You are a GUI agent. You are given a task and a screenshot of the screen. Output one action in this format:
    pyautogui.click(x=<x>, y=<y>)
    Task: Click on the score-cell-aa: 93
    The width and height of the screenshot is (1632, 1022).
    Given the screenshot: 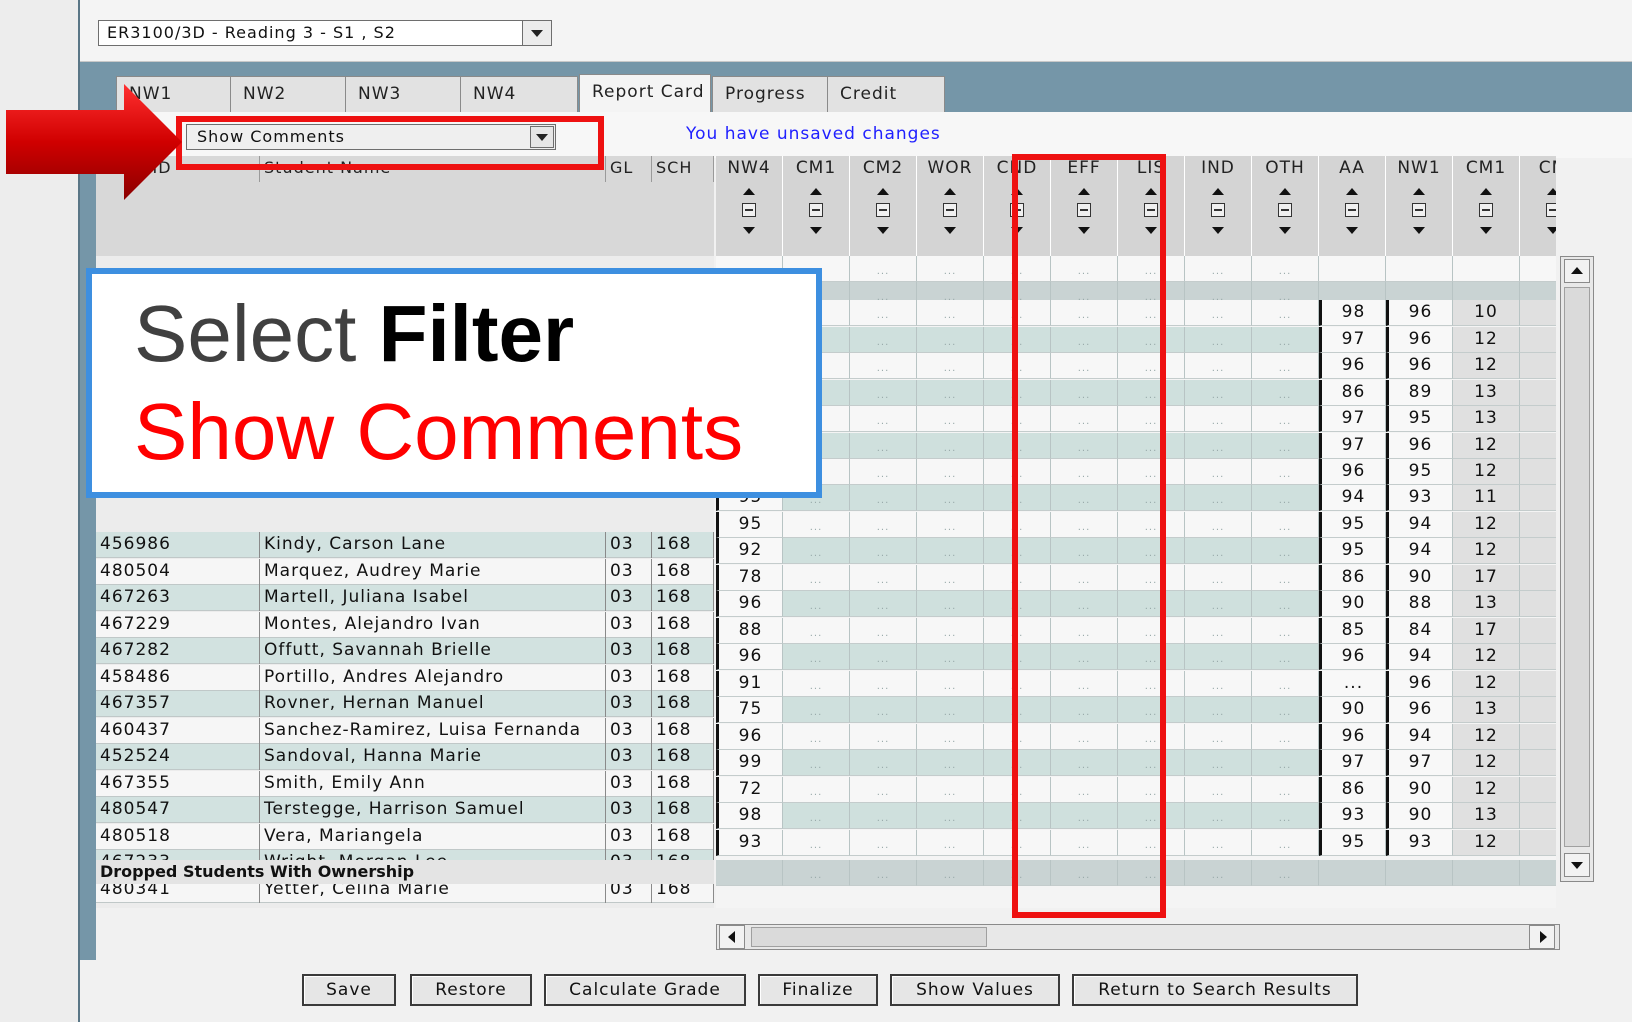 What is the action you would take?
    pyautogui.click(x=1352, y=816)
    